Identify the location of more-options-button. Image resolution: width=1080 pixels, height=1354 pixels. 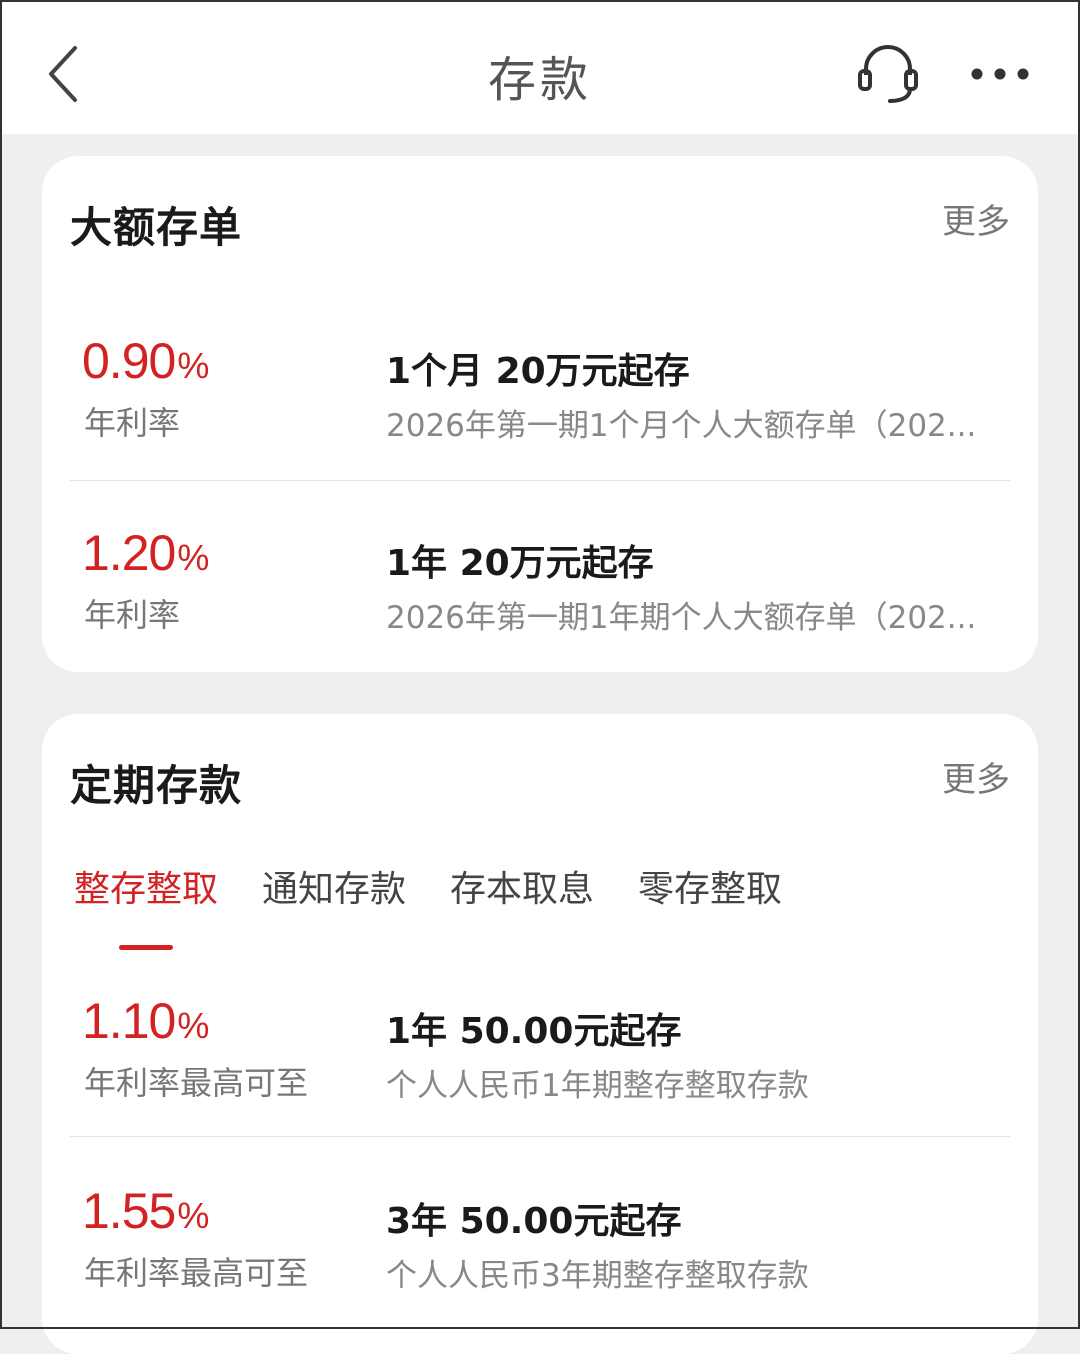
(1000, 74).